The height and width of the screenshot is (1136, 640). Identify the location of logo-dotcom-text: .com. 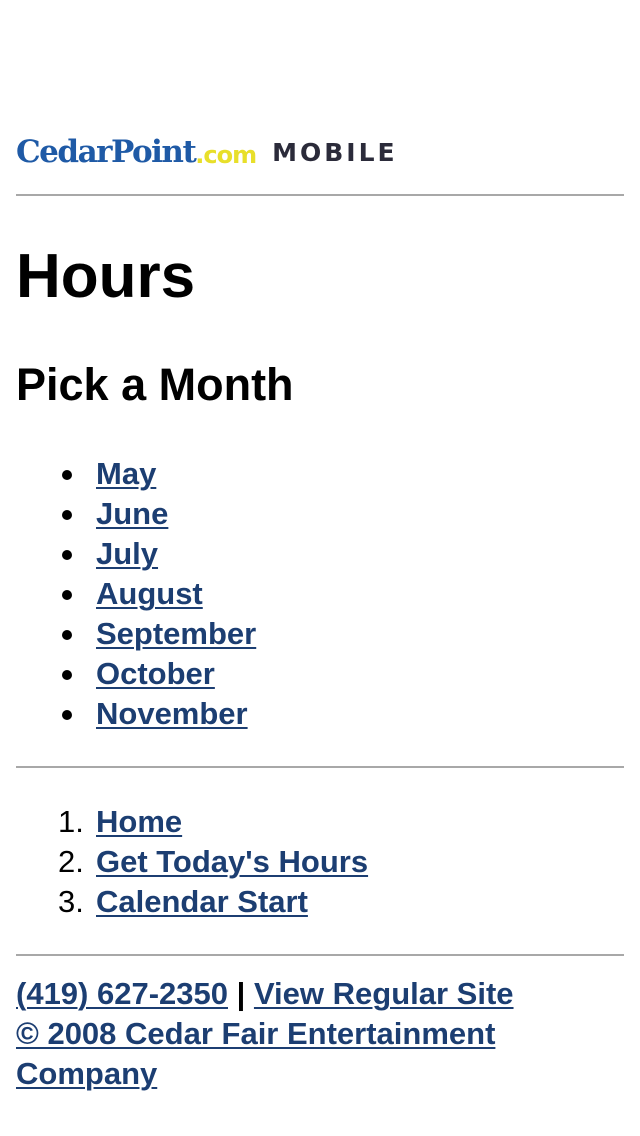
(226, 155).